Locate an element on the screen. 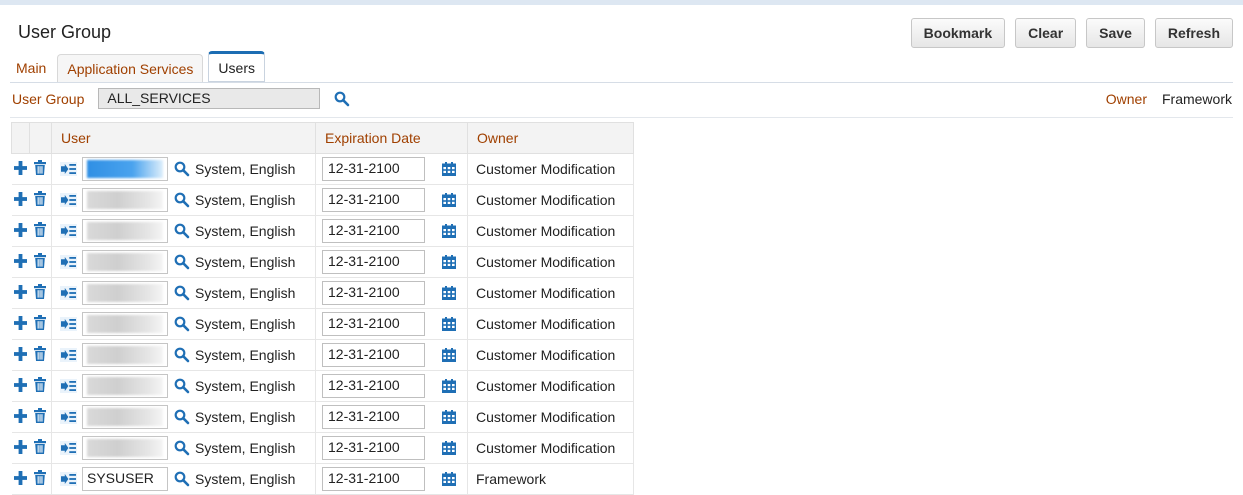 The image size is (1243, 495). tab-application-services: Application Services is located at coordinates (130, 68).